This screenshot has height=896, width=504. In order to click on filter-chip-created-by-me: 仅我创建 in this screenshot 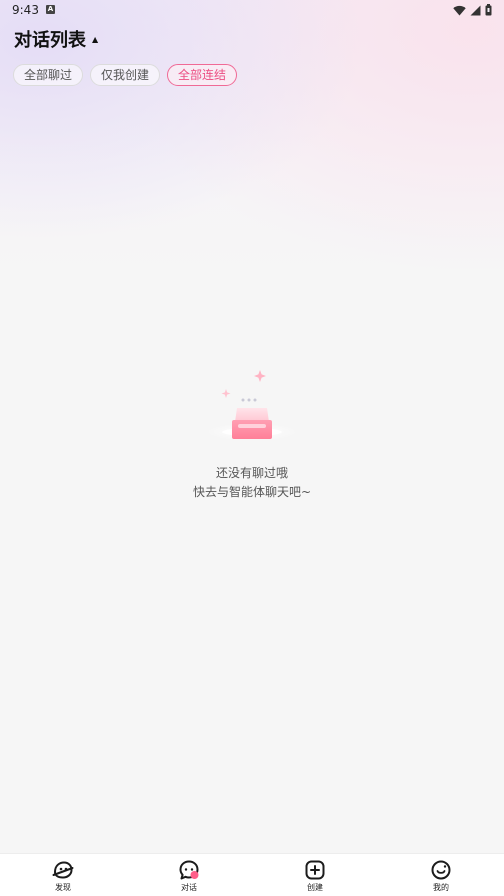, I will do `click(125, 75)`.